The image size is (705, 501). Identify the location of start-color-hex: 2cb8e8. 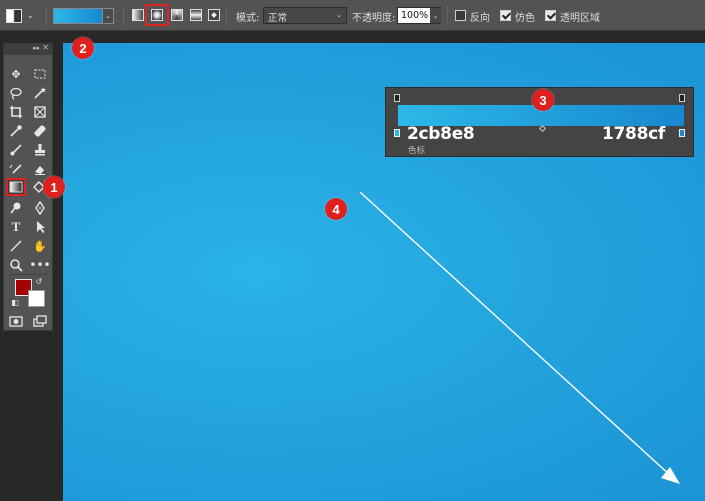
(441, 134).